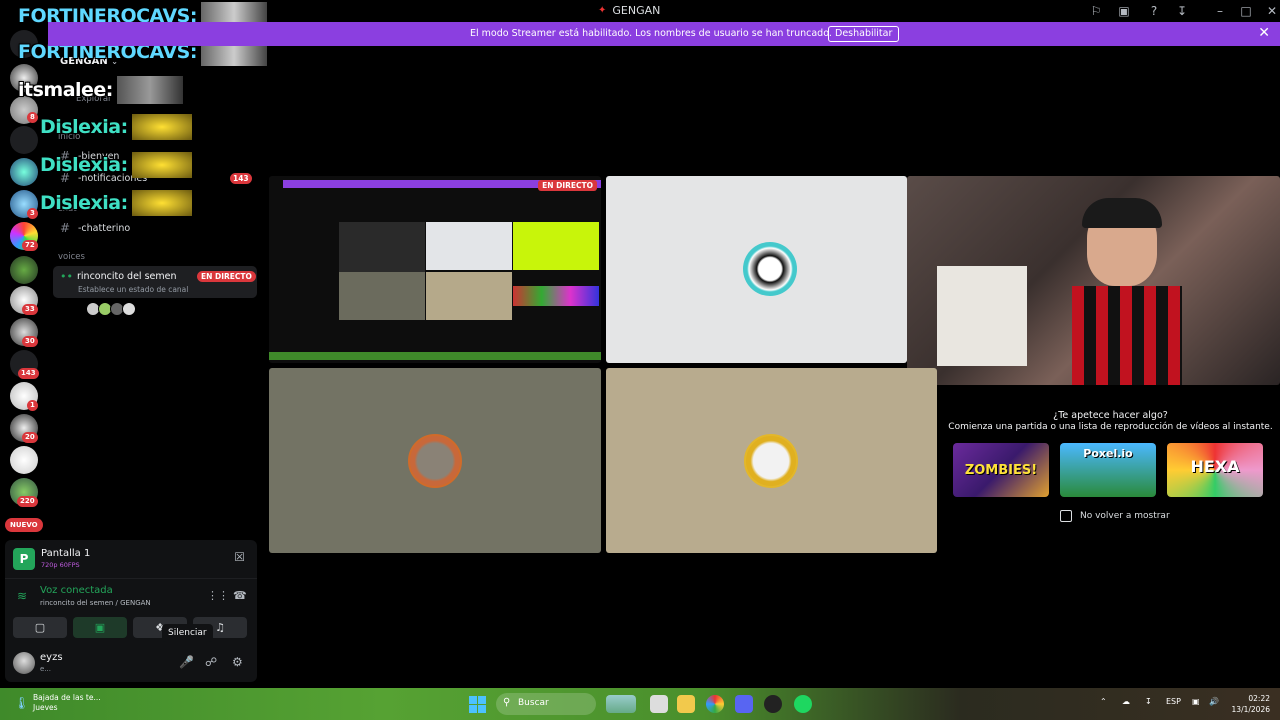 The image size is (1280, 720). Describe the element at coordinates (1110, 415) in the screenshot. I see `activity-question: ¿Te apetece hacer algo?` at that location.